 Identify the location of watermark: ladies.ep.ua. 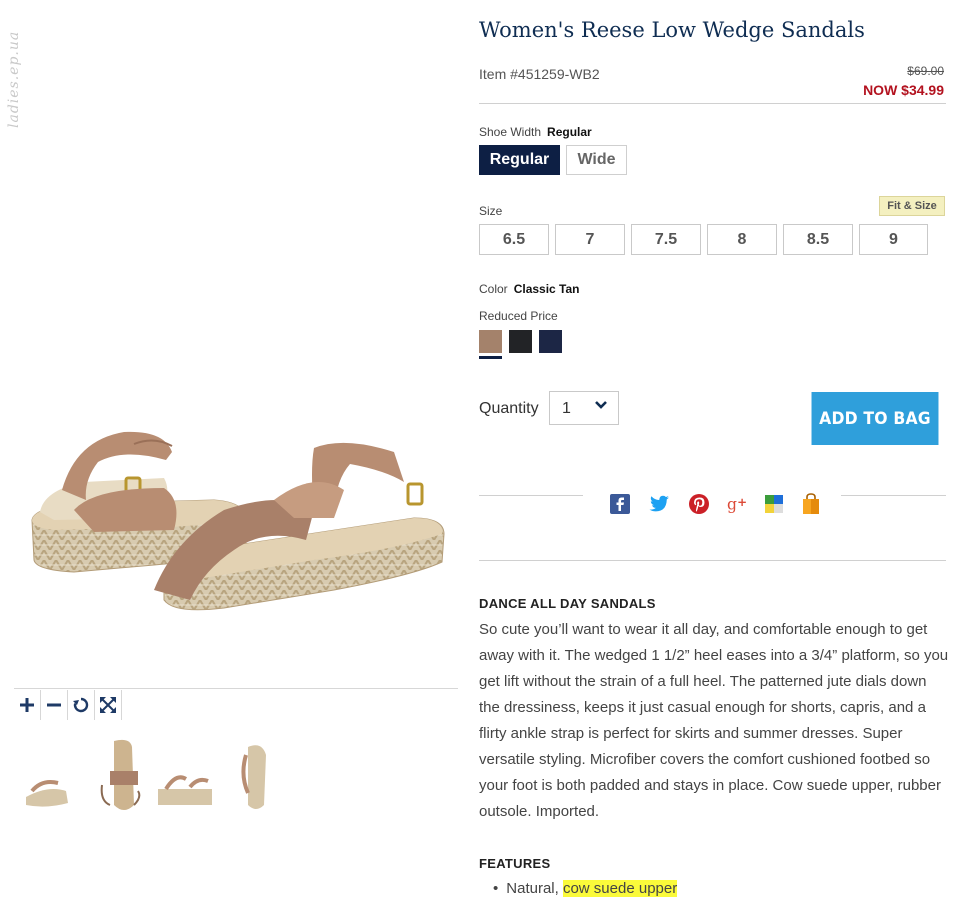
(14, 79).